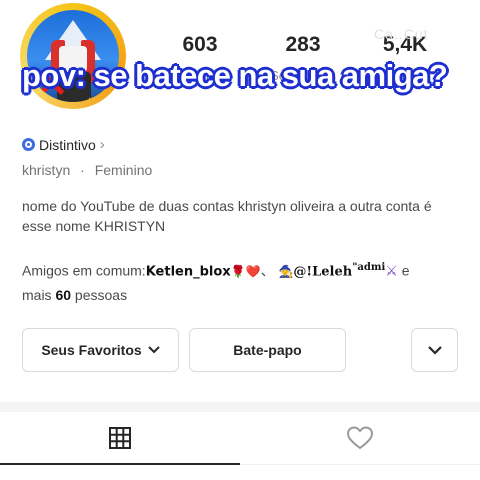 This screenshot has height=480, width=480. Describe the element at coordinates (67, 144) in the screenshot. I see `badge-label: Distintivo` at that location.